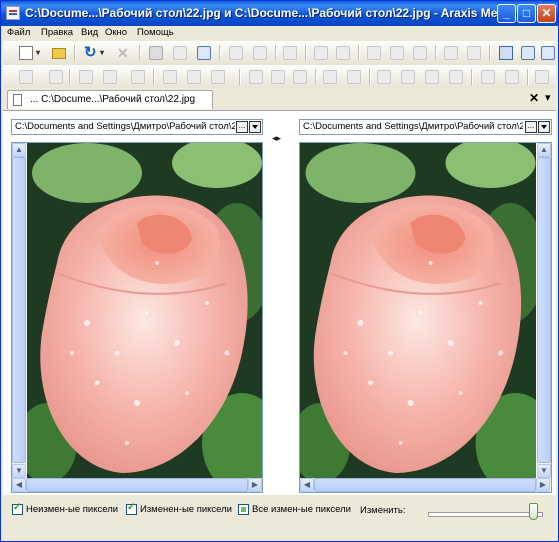  What do you see at coordinates (155, 32) in the screenshot?
I see `menu-help: Помощь` at bounding box center [155, 32].